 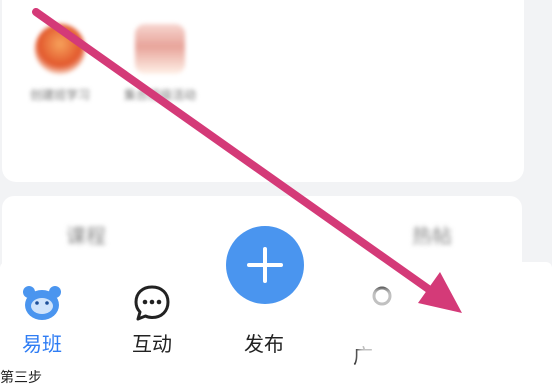 I want to click on step-caption: 第三步, so click(x=21, y=377).